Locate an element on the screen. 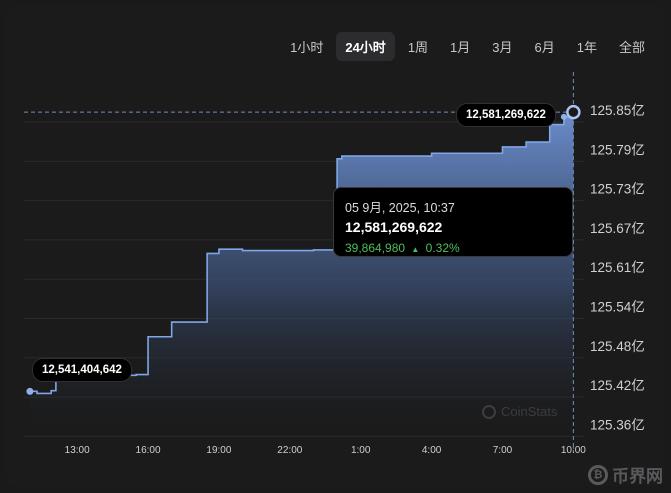 The width and height of the screenshot is (671, 493). up-arrow-icon: ▲ is located at coordinates (415, 249).